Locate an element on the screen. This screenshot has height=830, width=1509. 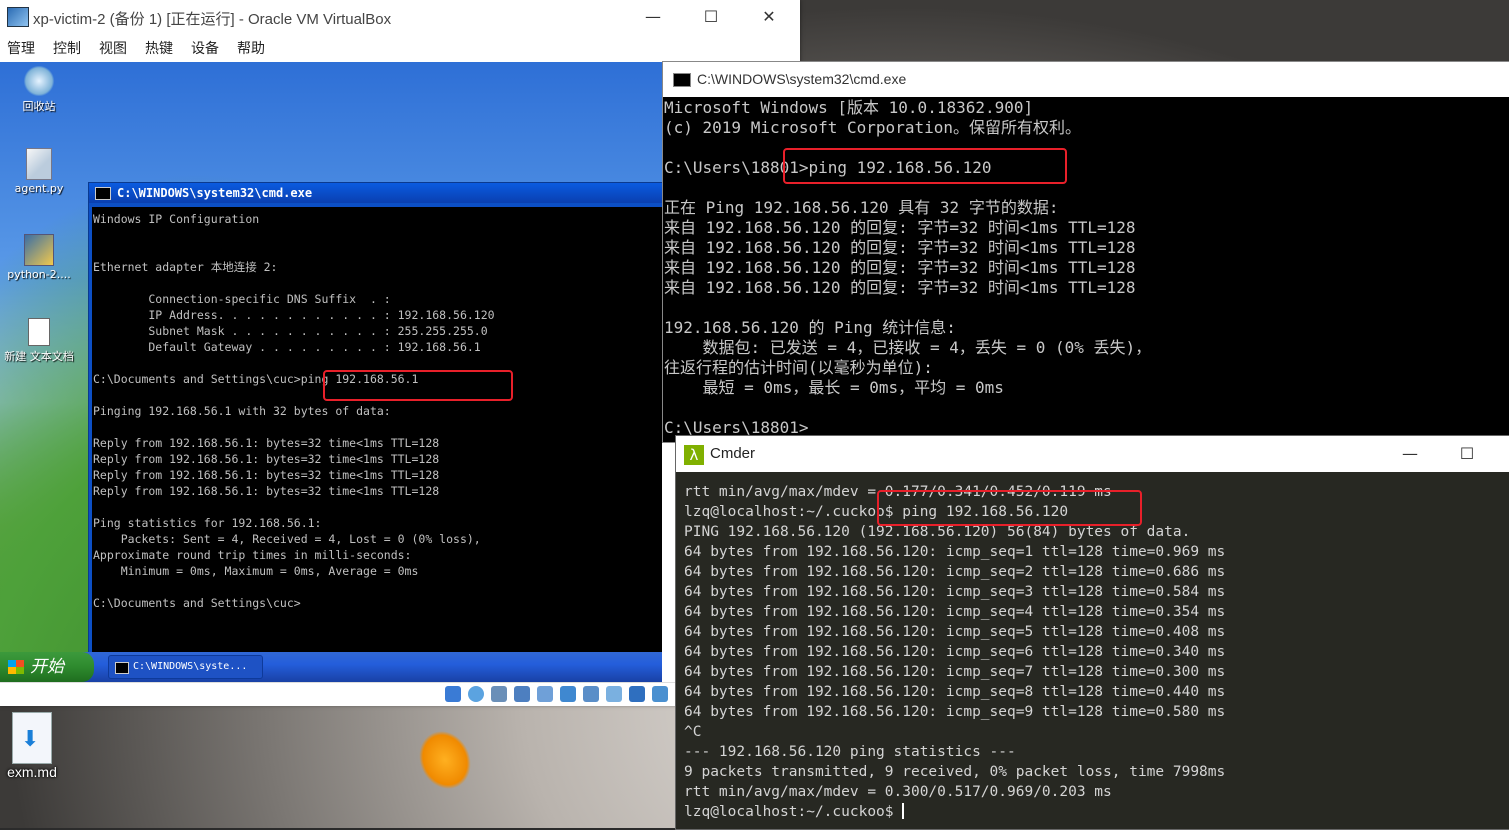
console-line: Ethernet adapter 本地连接 2: is located at coordinates (185, 267).